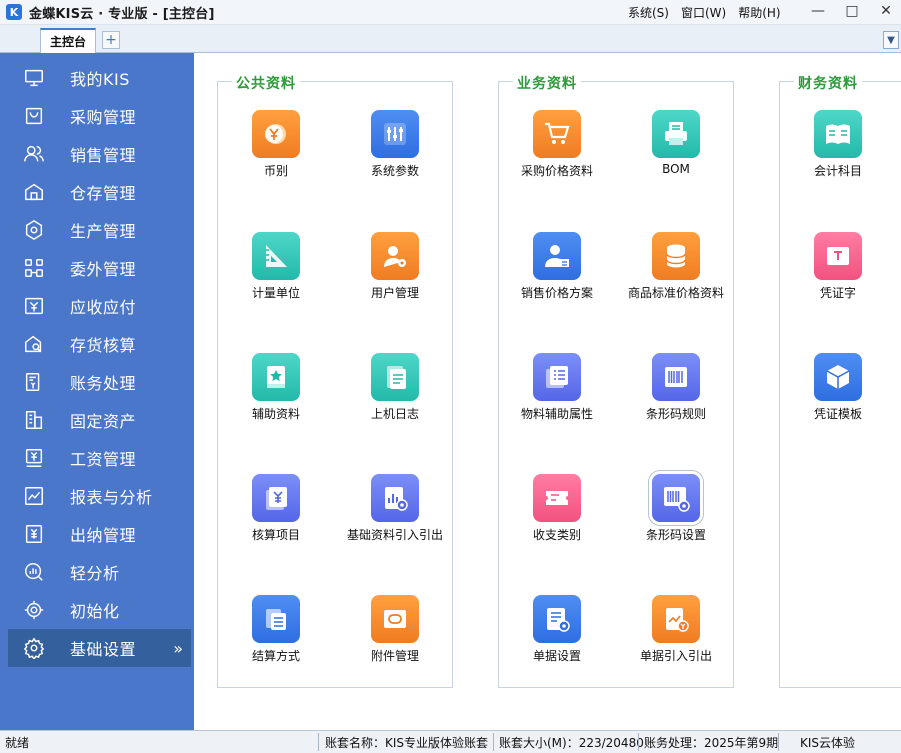  I want to click on tile-label: 单据设置, so click(556, 656).